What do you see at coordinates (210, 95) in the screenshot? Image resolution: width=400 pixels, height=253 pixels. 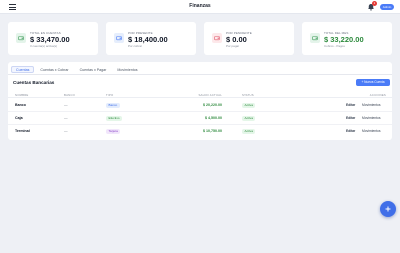 I see `column-header-balance: SALDO ACTUAL` at bounding box center [210, 95].